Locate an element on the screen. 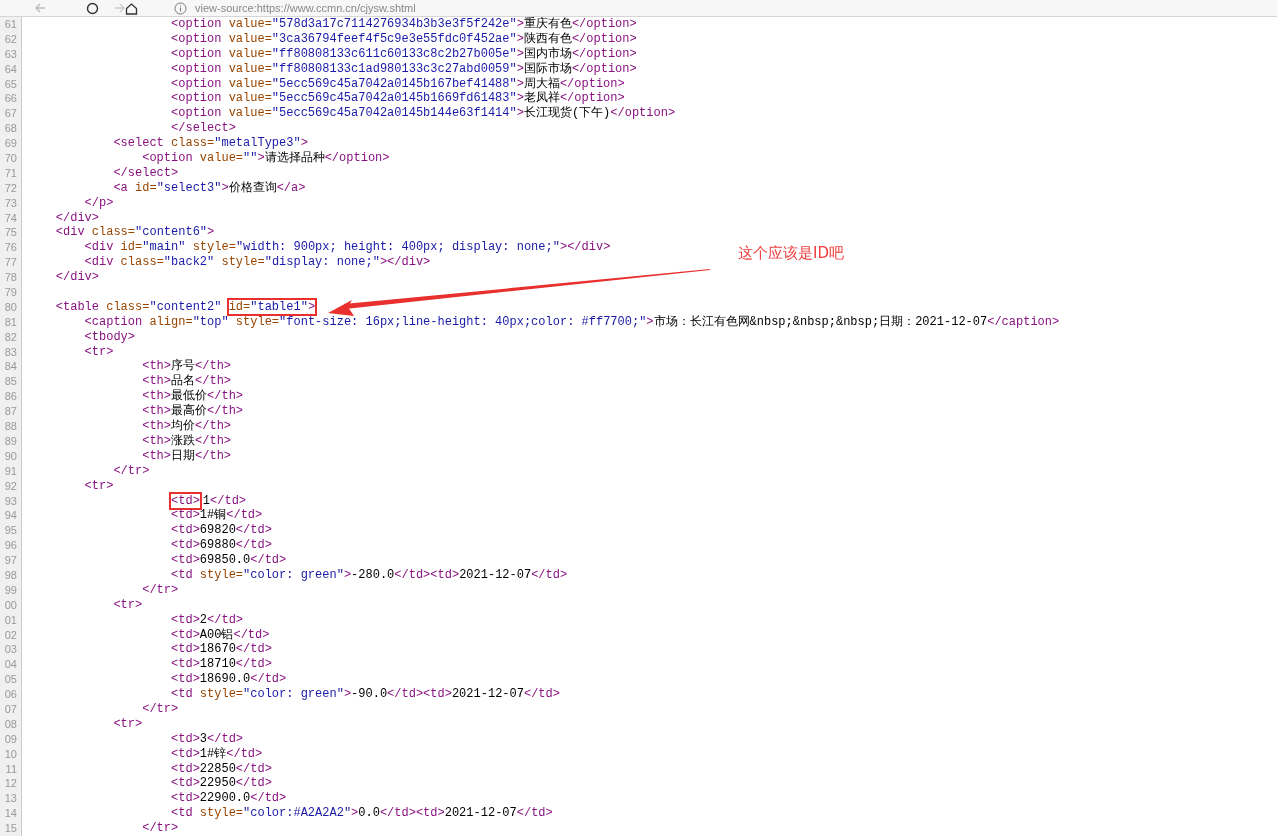  code-line: <div class="content6"> is located at coordinates (134, 233).